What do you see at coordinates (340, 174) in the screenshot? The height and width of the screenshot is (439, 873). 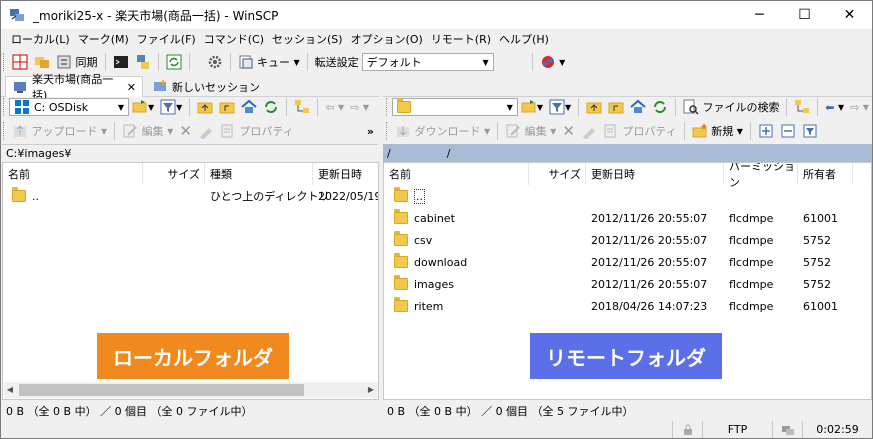 I see `column-label: 更新日時` at bounding box center [340, 174].